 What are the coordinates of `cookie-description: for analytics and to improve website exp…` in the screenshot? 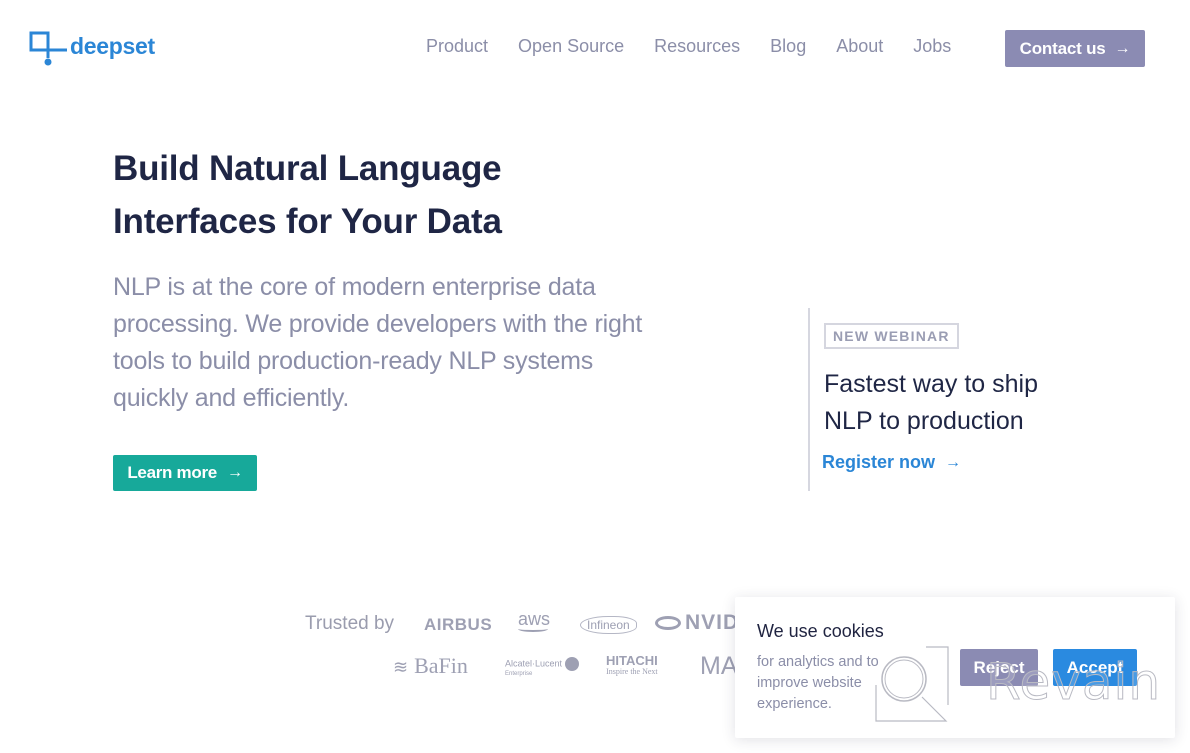 It's located at (818, 683).